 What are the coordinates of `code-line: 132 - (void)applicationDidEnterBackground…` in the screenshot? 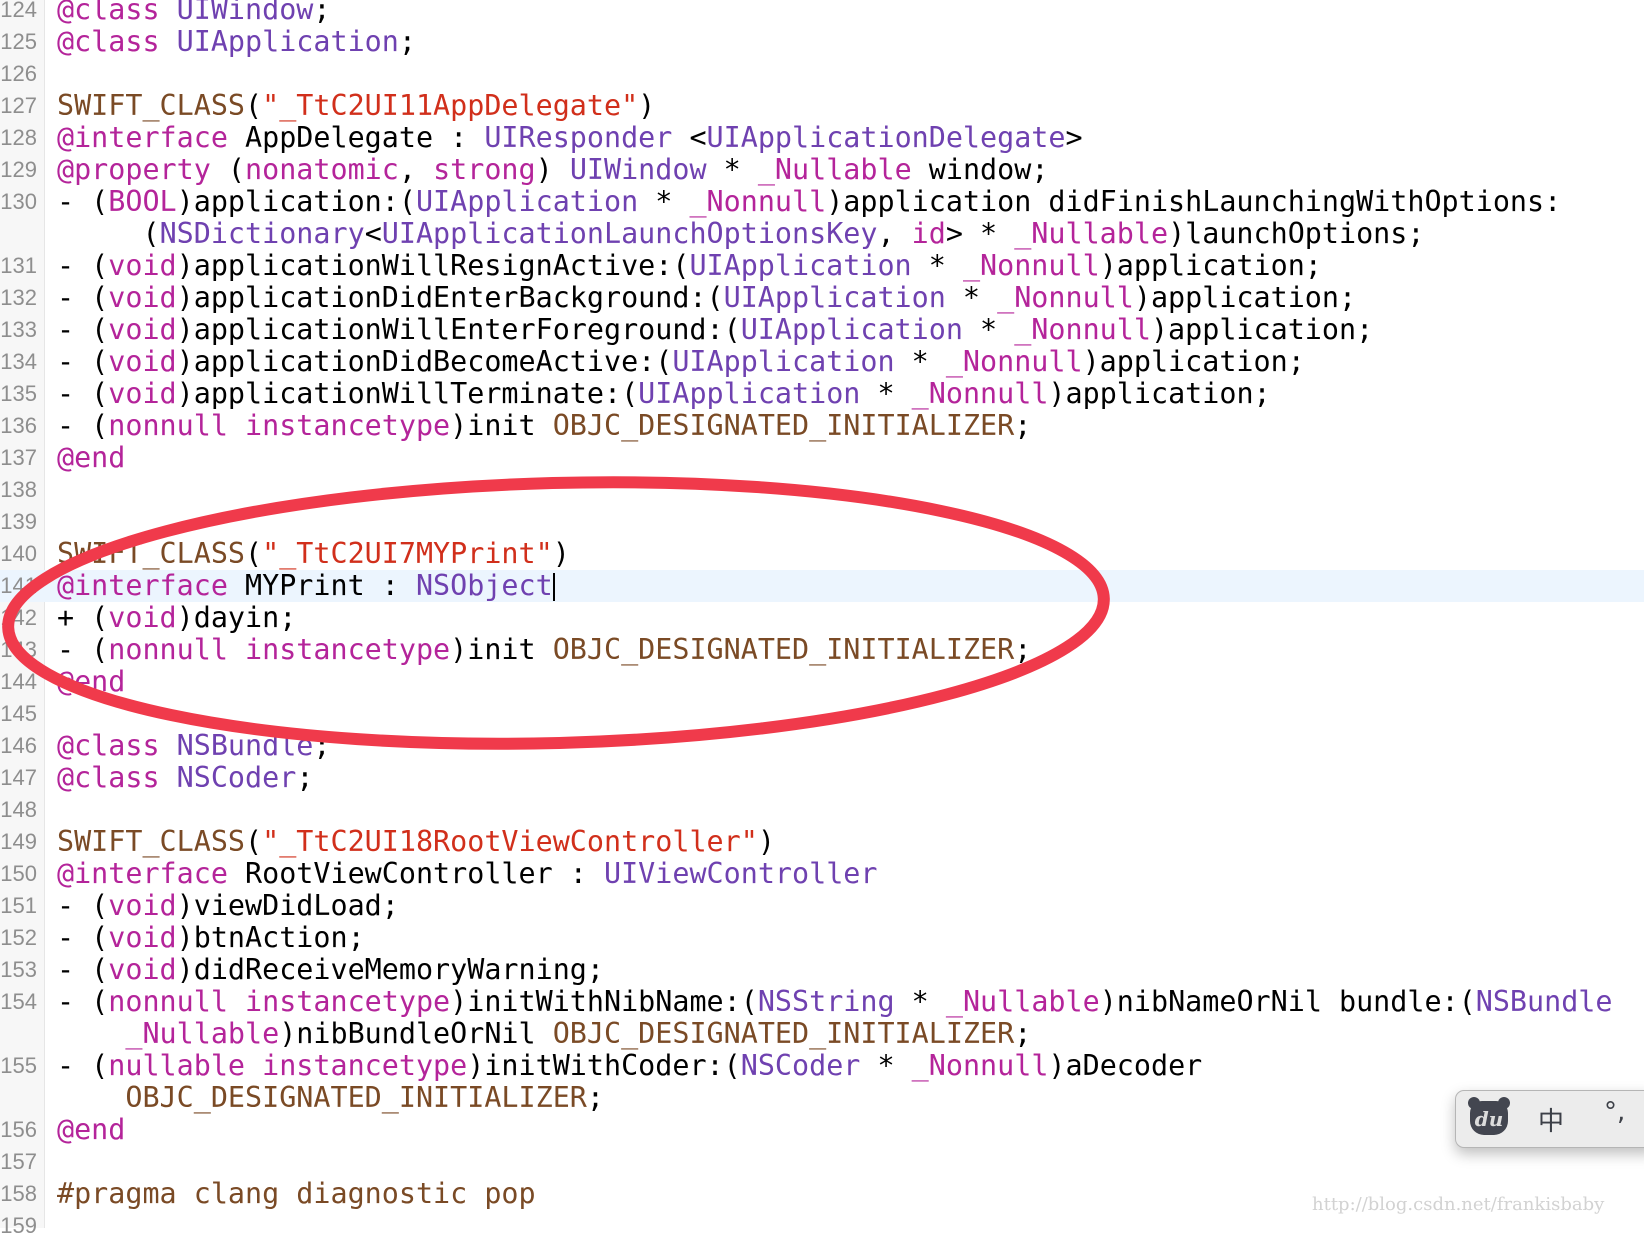 It's located at (822, 298).